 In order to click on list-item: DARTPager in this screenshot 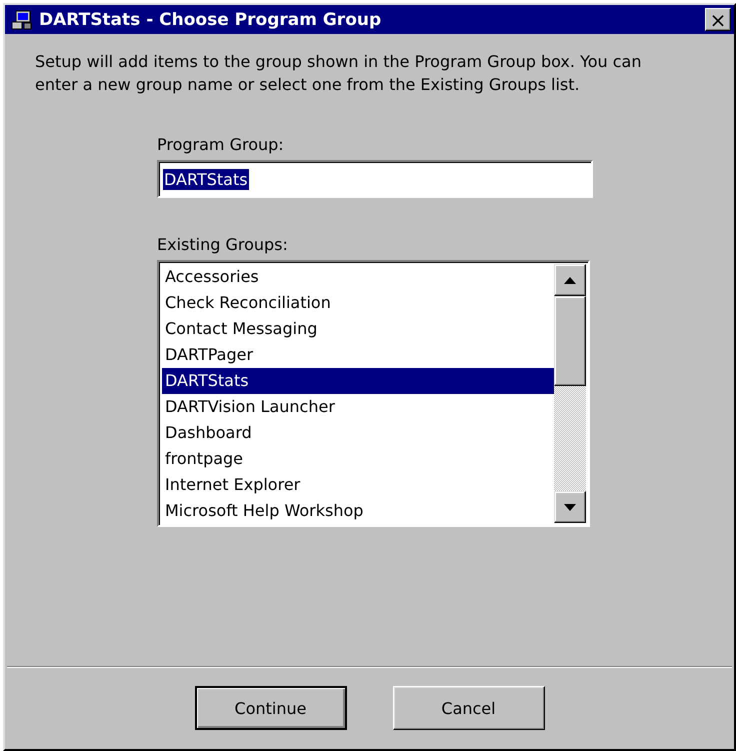, I will do `click(358, 355)`.